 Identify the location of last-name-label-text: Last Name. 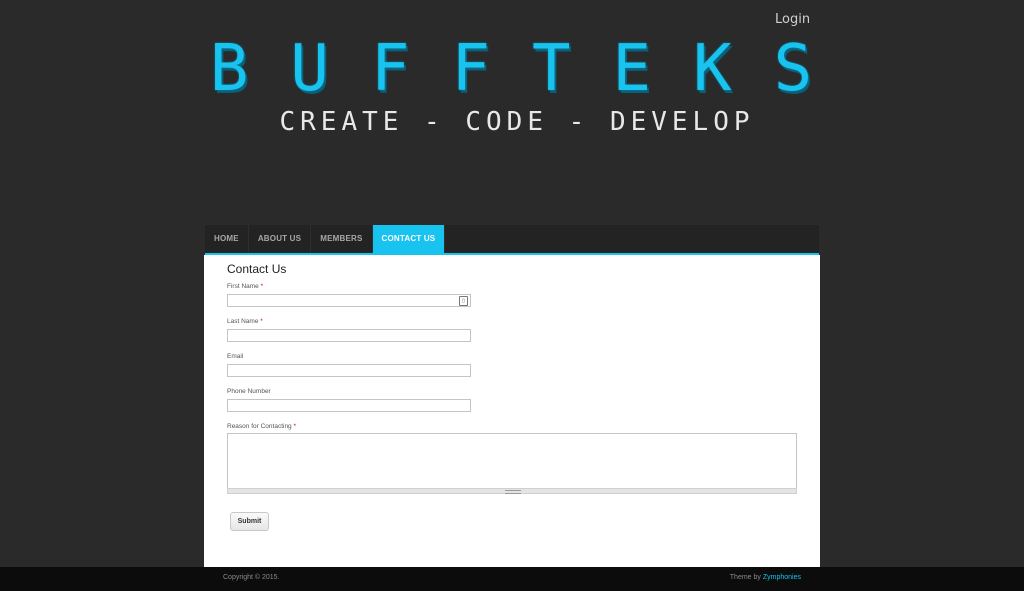
(243, 321).